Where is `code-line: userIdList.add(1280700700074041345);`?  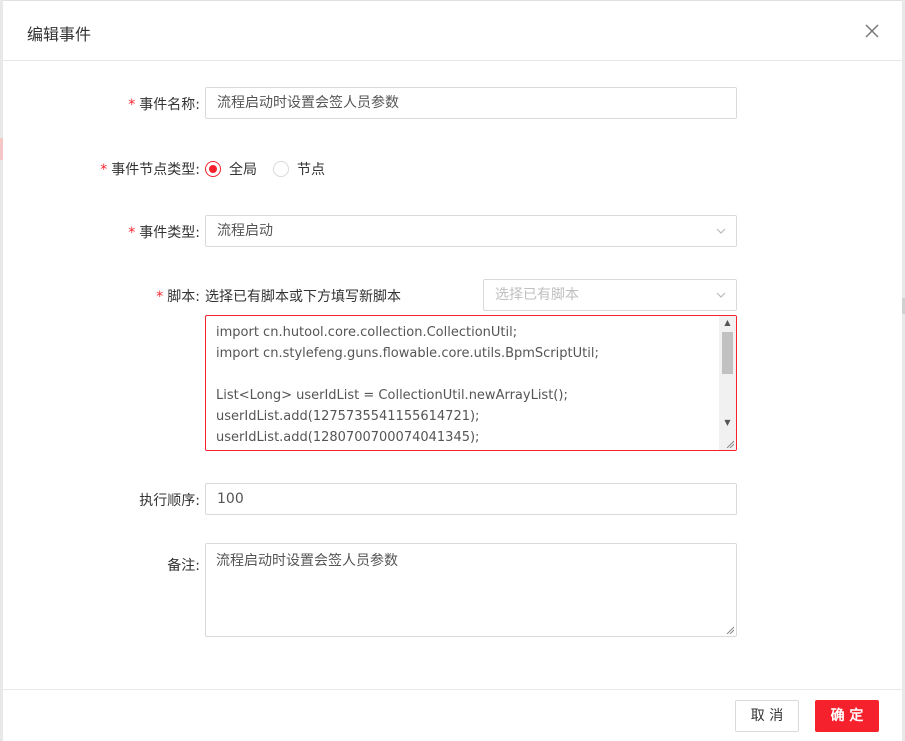 code-line: userIdList.add(1280700700074041345); is located at coordinates (348, 437).